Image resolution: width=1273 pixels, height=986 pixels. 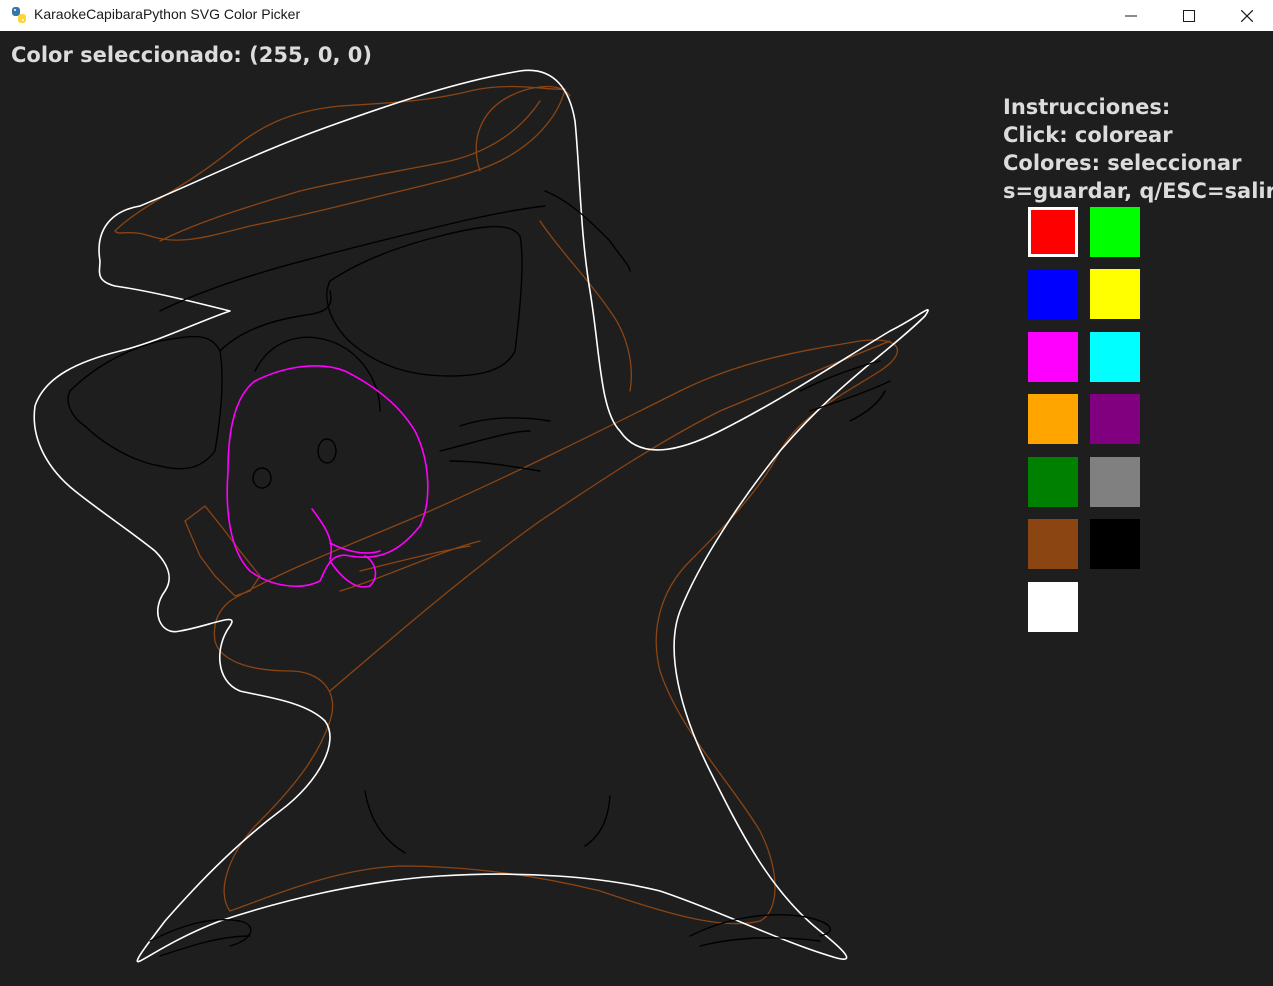 What do you see at coordinates (845, 391) in the screenshot?
I see `hand-claws` at bounding box center [845, 391].